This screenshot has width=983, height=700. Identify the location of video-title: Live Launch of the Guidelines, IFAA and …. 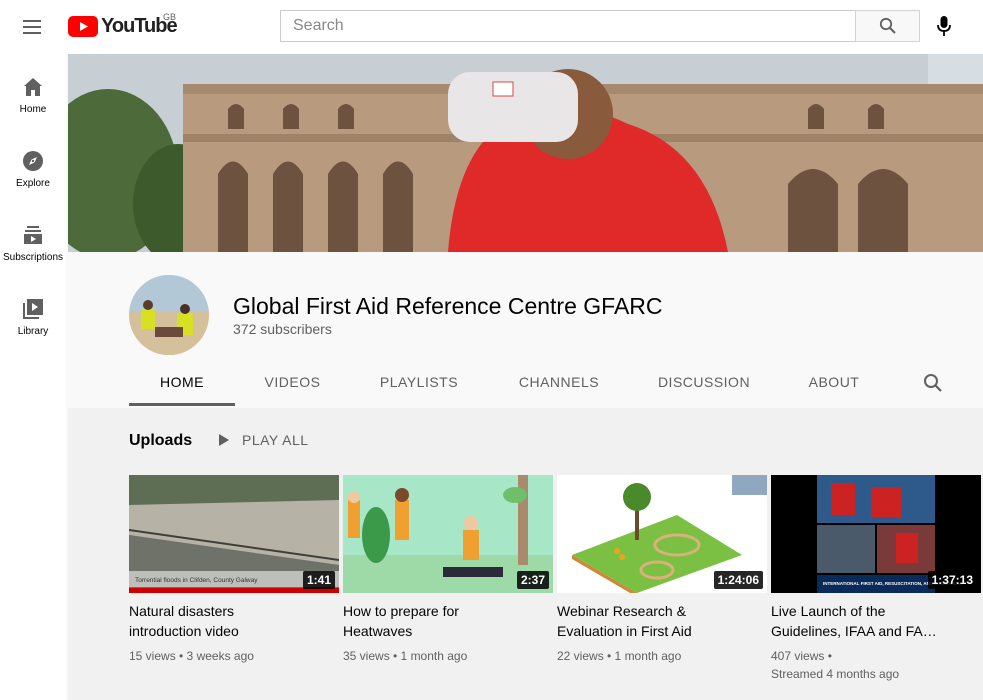
(871, 621).